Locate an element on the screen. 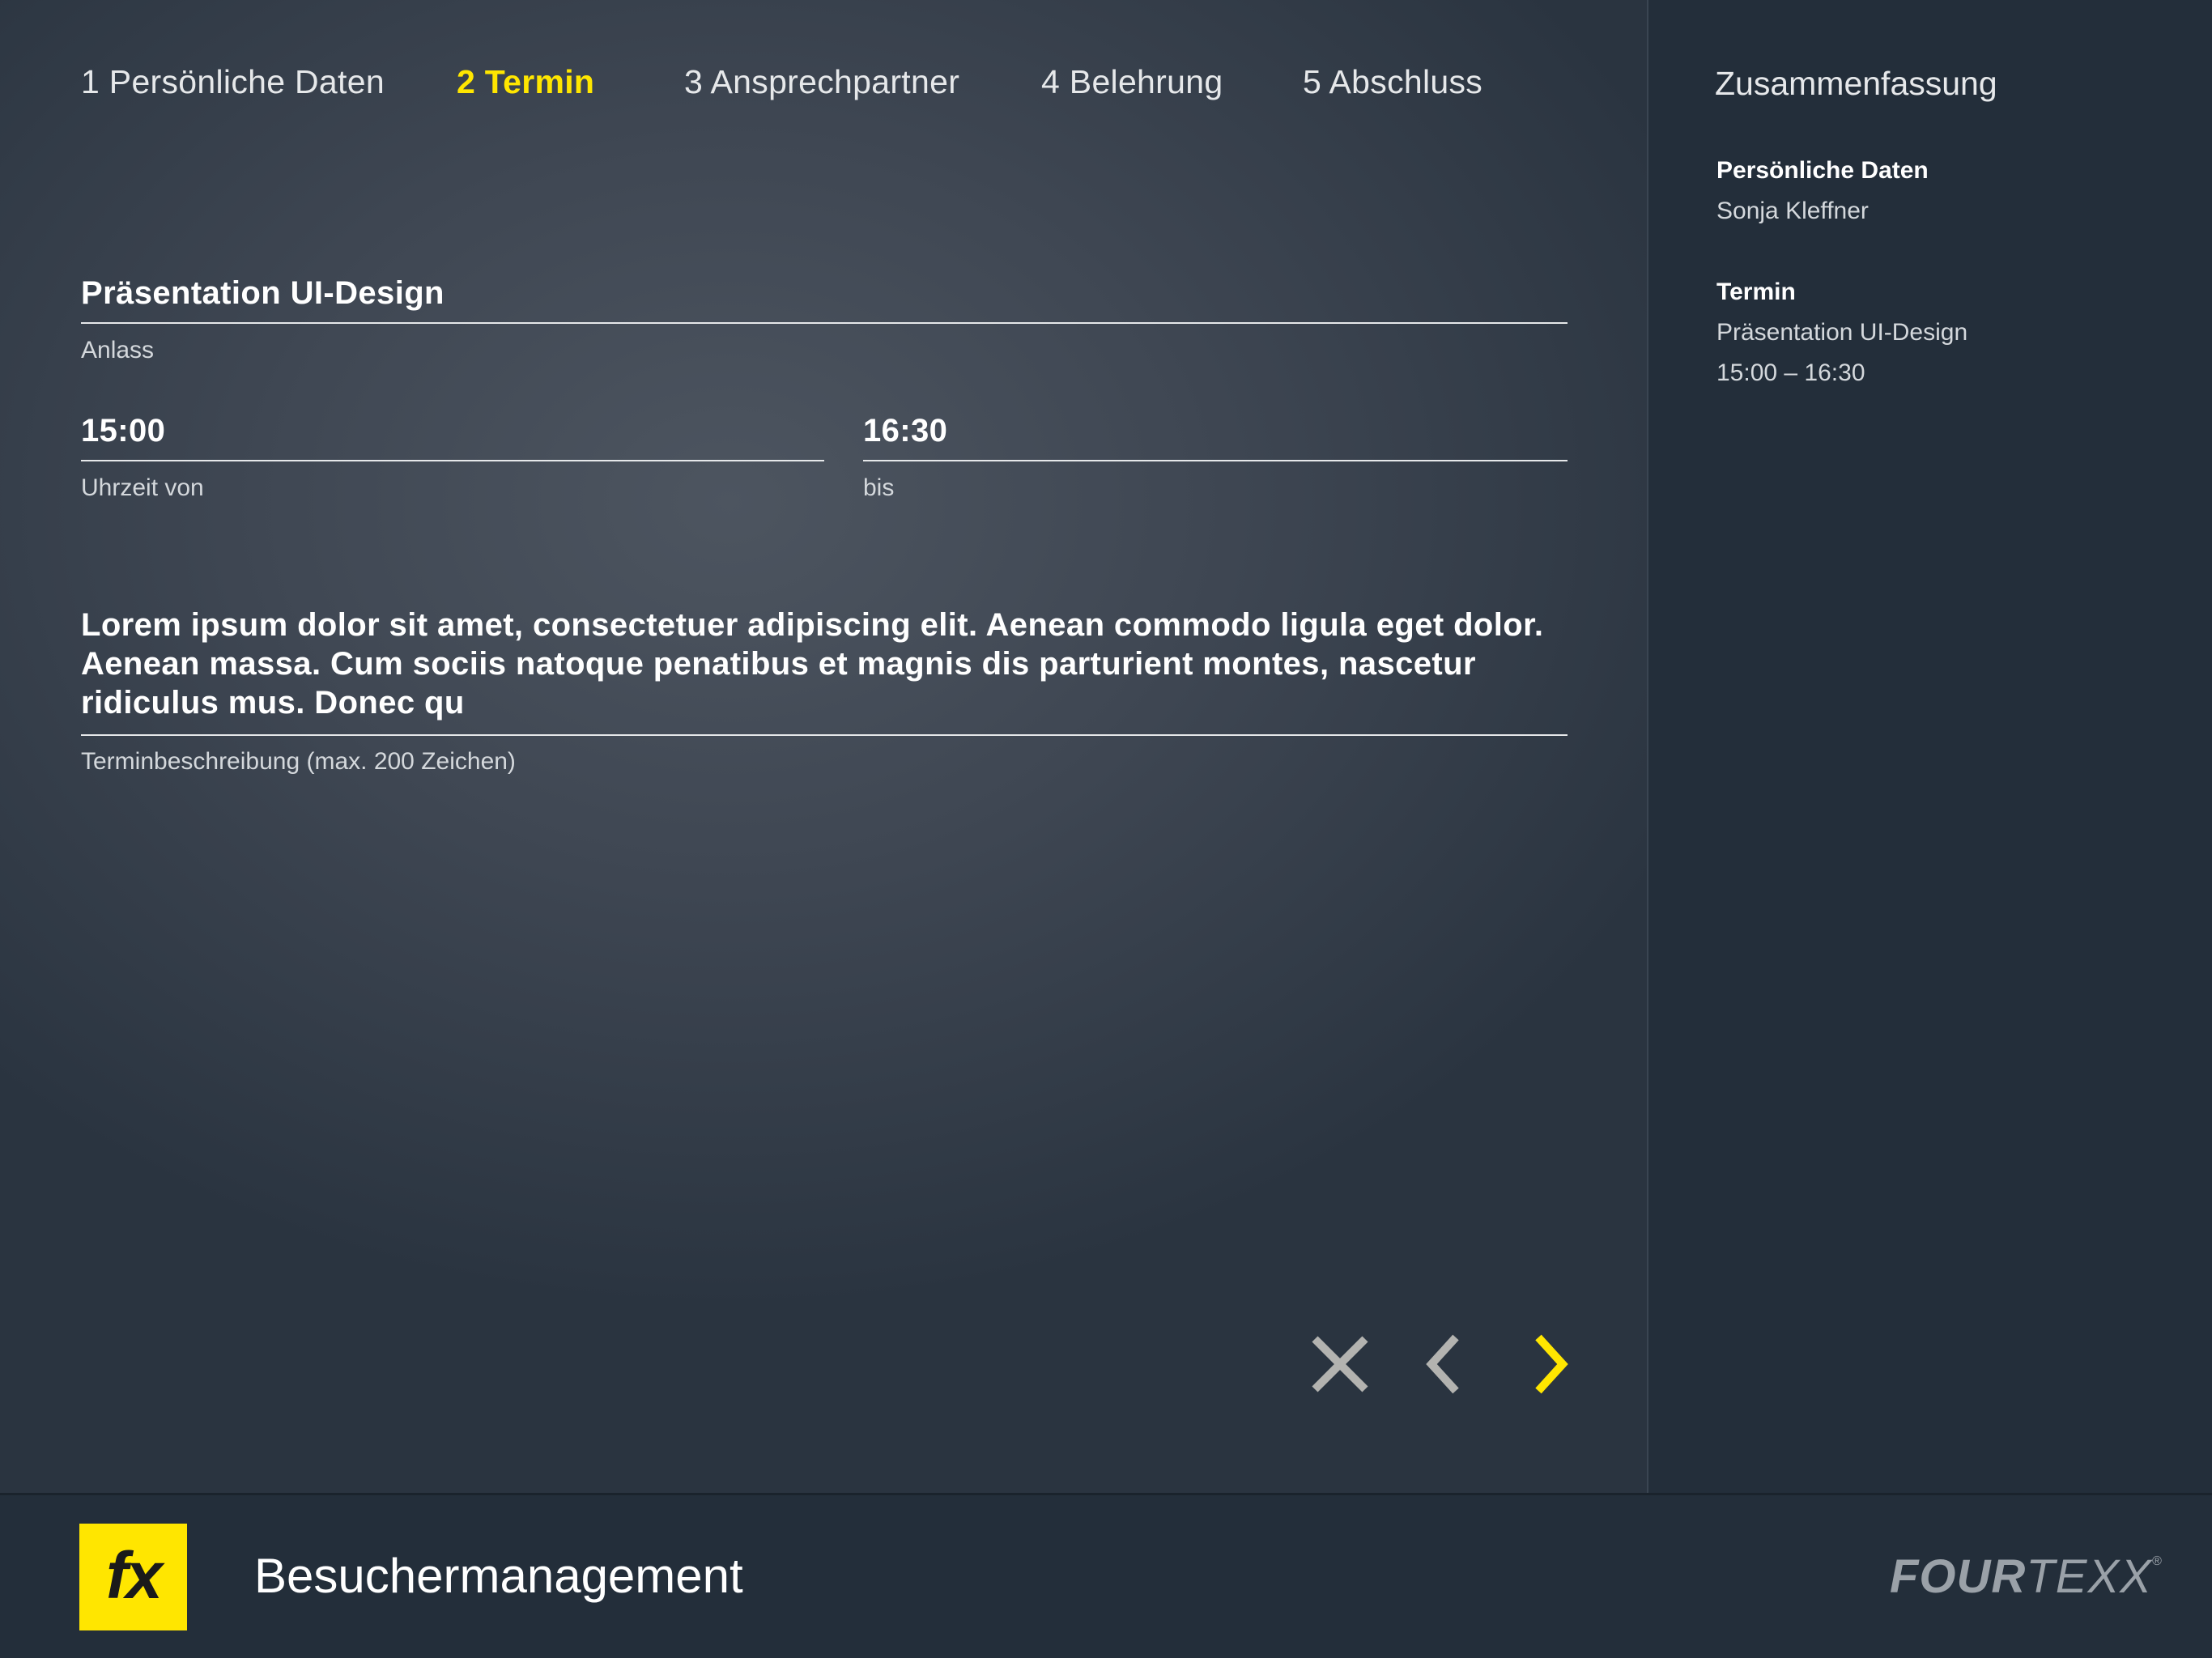 Image resolution: width=2212 pixels, height=1658 pixels. anlass-label: Anlass is located at coordinates (118, 350).